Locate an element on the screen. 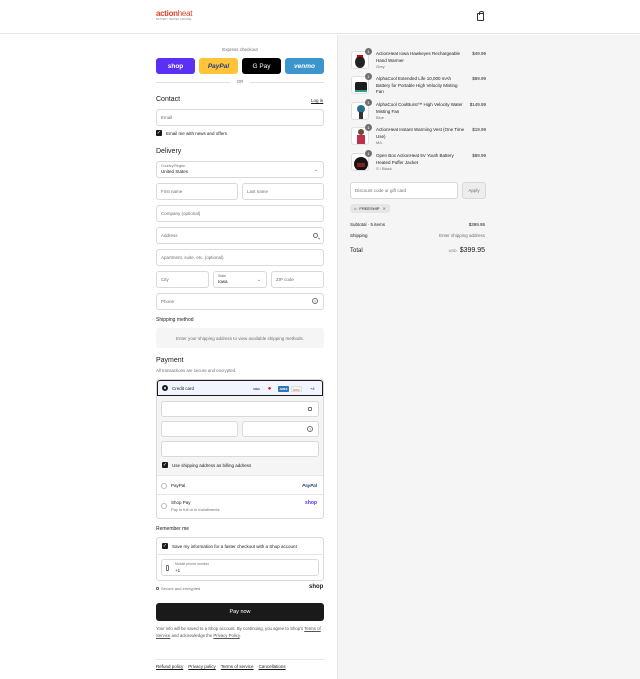 The image size is (640, 679). paypal-button: PayPal is located at coordinates (218, 66).